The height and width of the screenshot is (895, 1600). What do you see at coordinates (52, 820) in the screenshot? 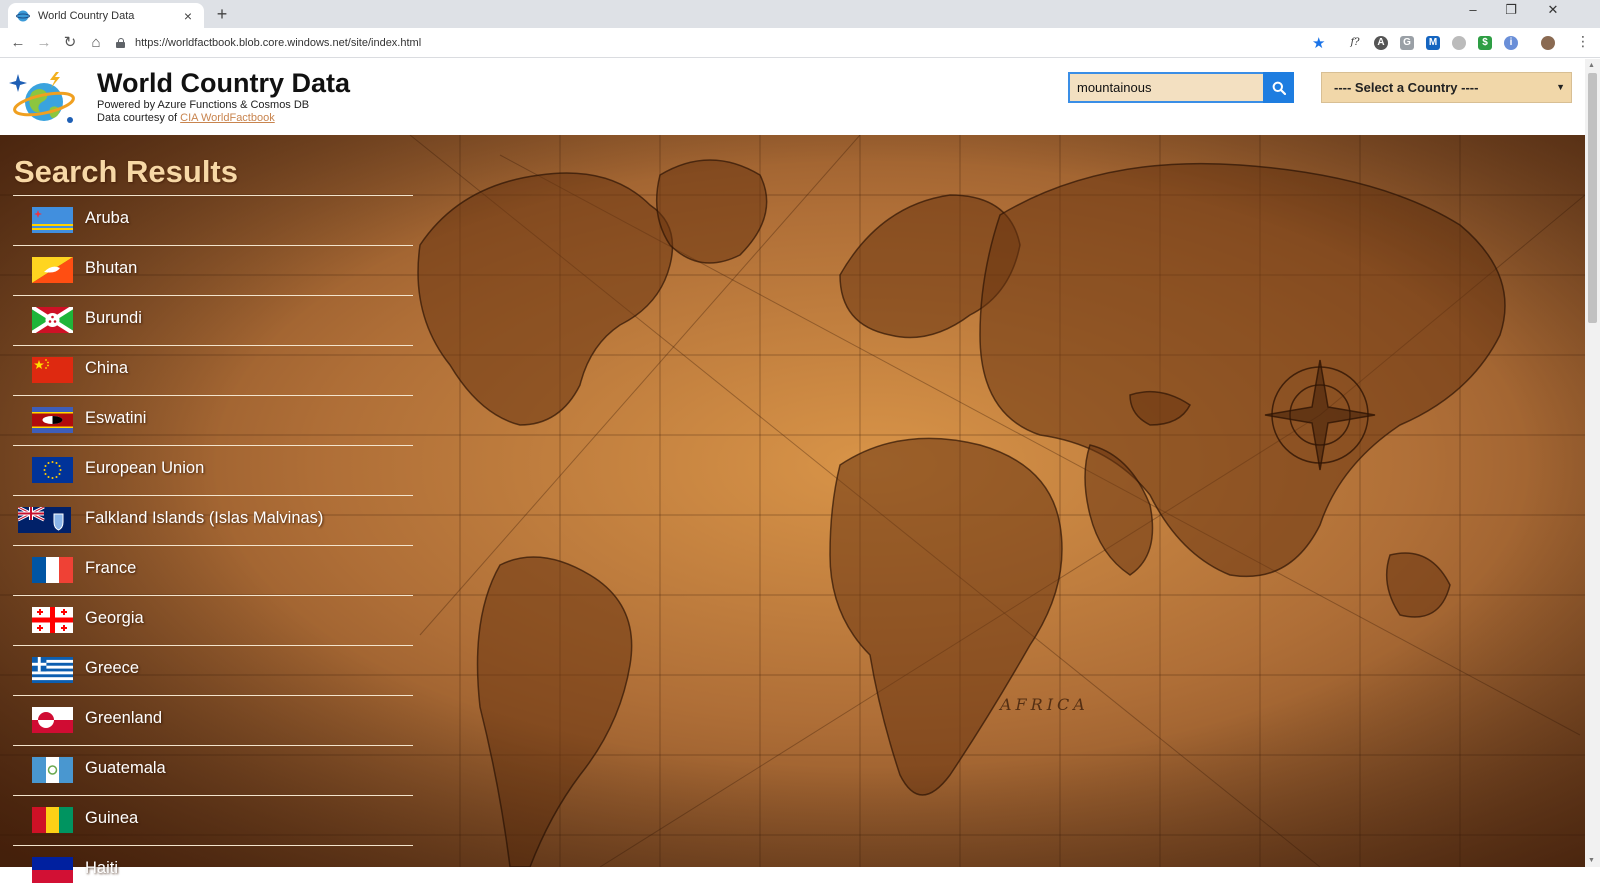
I see `guinea-flag-icon` at bounding box center [52, 820].